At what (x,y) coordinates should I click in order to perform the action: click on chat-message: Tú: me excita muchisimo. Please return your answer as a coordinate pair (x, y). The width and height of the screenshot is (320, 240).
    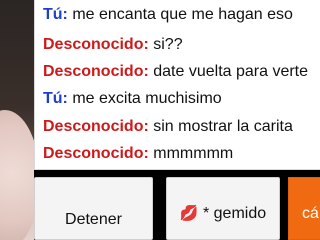
    Looking at the image, I should click on (132, 99).